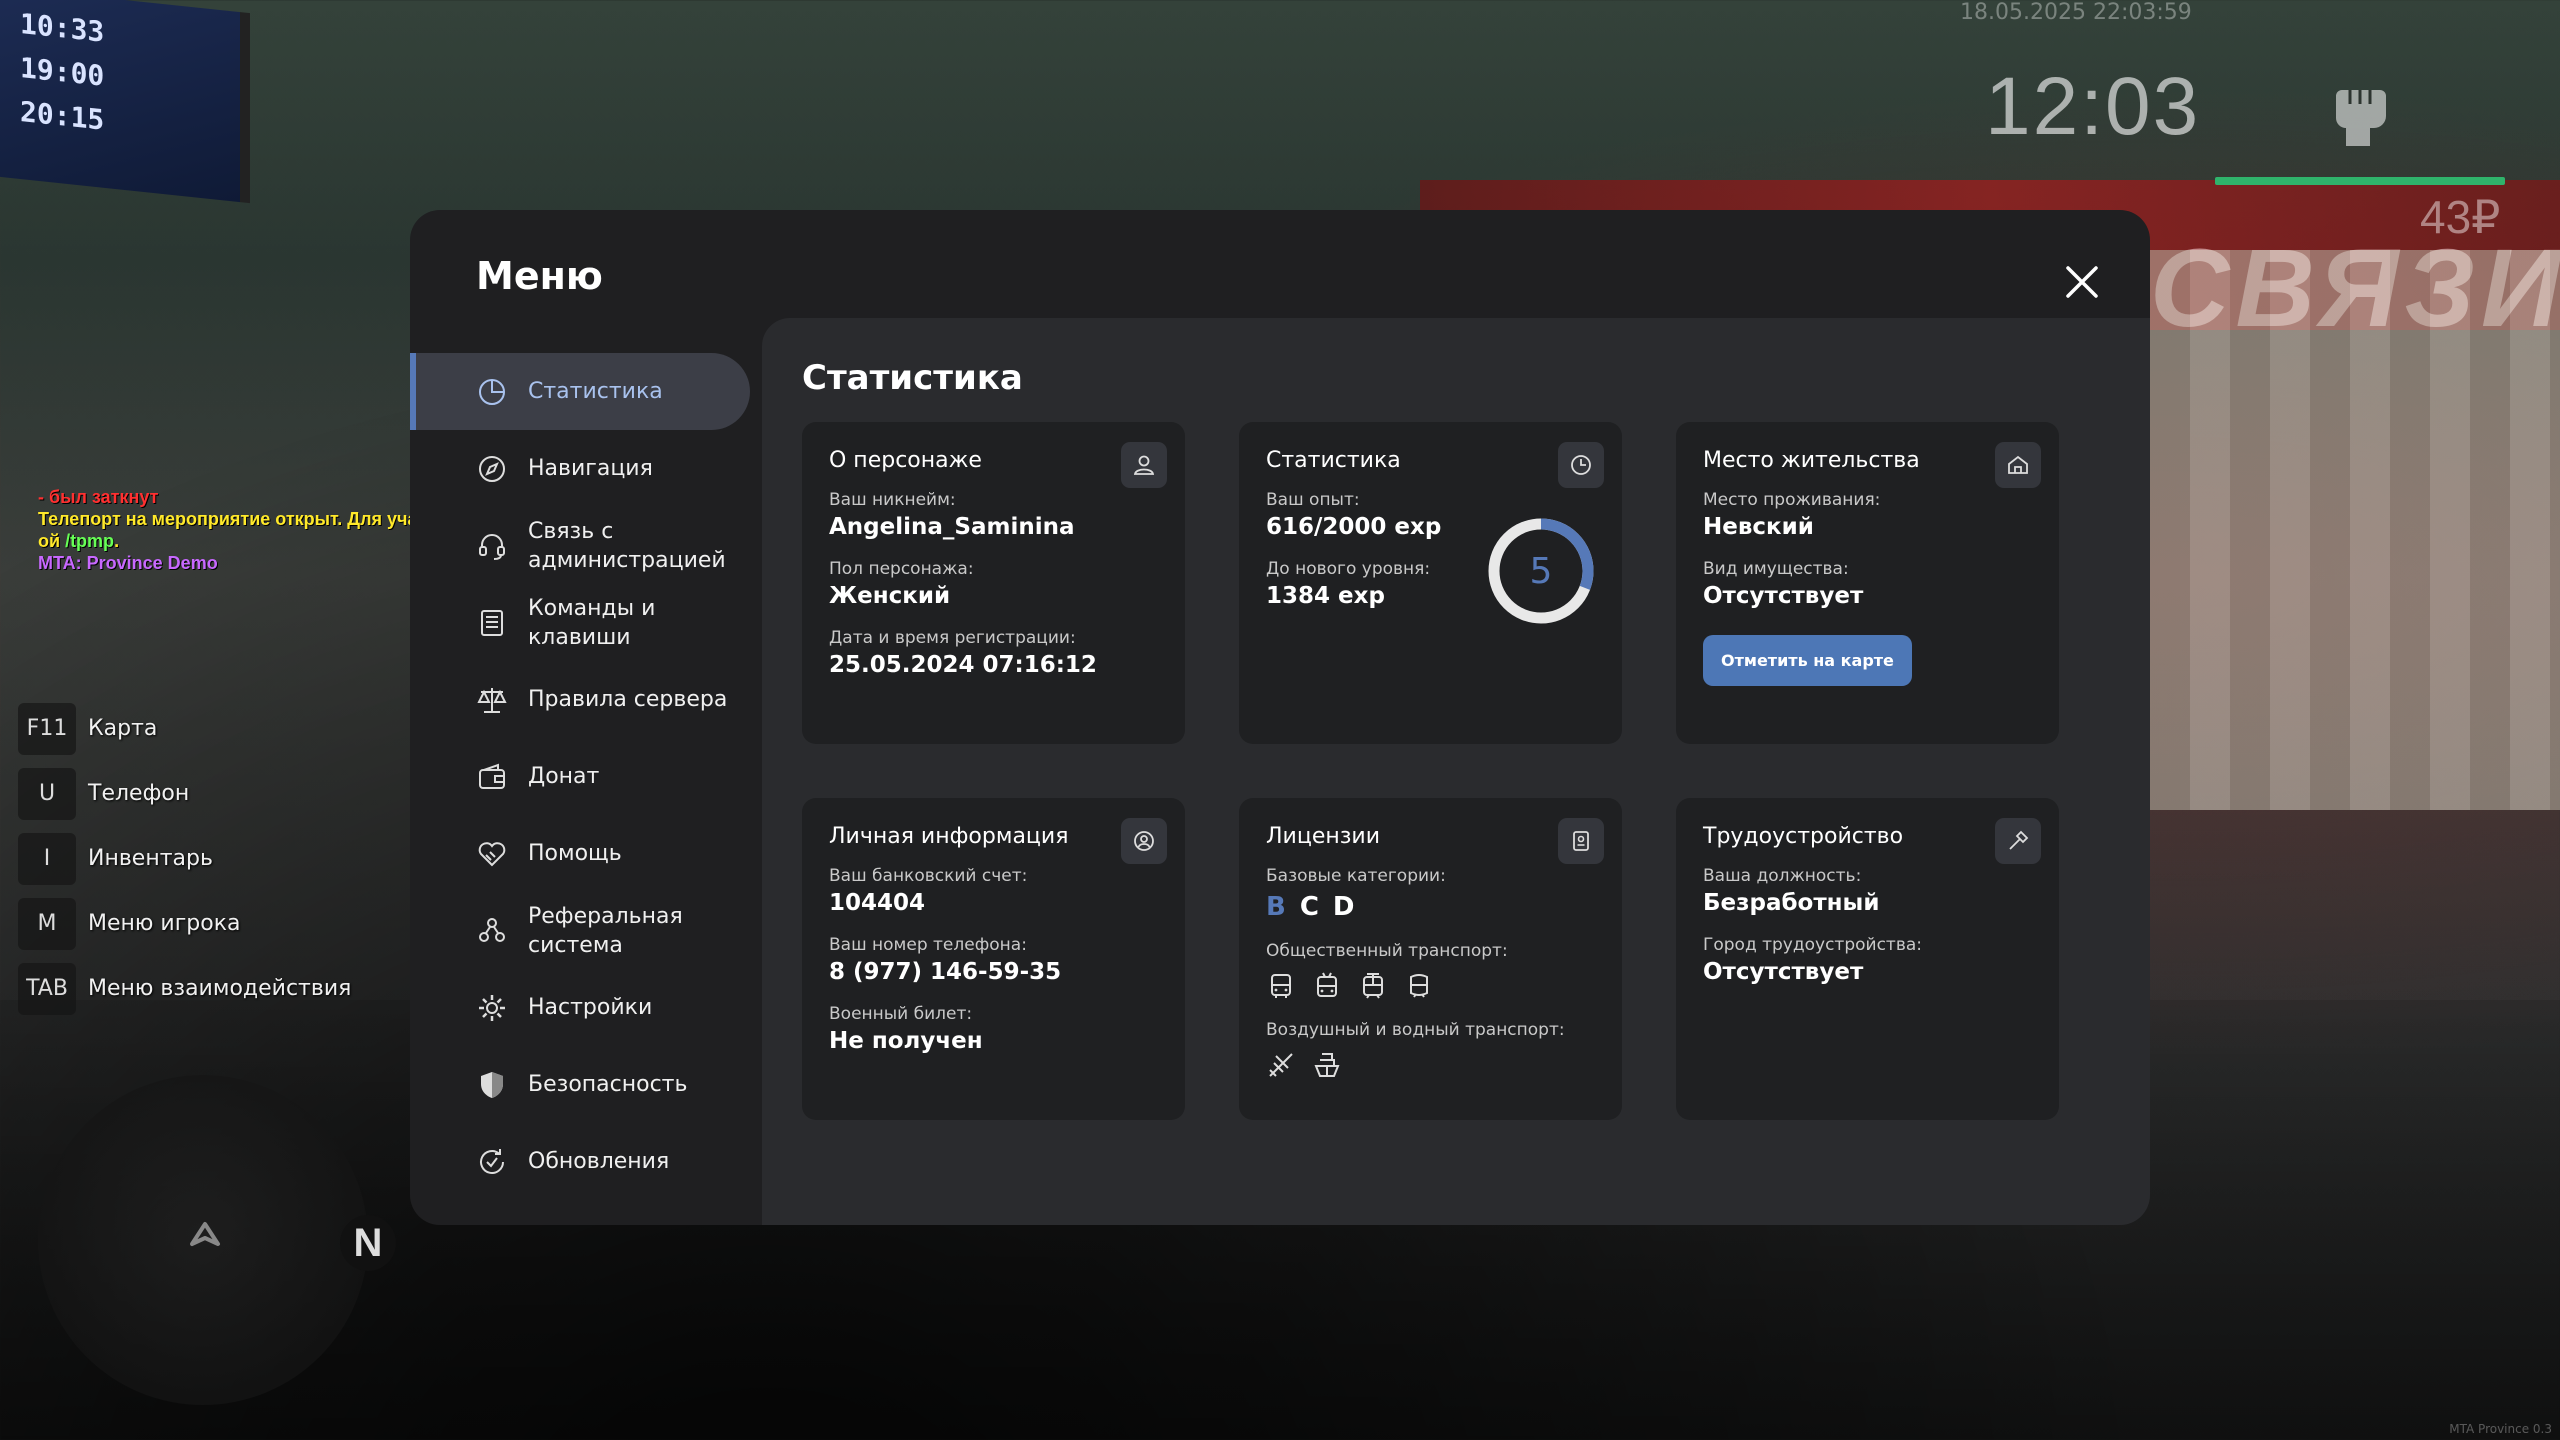 The width and height of the screenshot is (2560, 1440). Describe the element at coordinates (1415, 1030) in the screenshot. I see `field-label: Воздушный и водный транспорт:` at that location.